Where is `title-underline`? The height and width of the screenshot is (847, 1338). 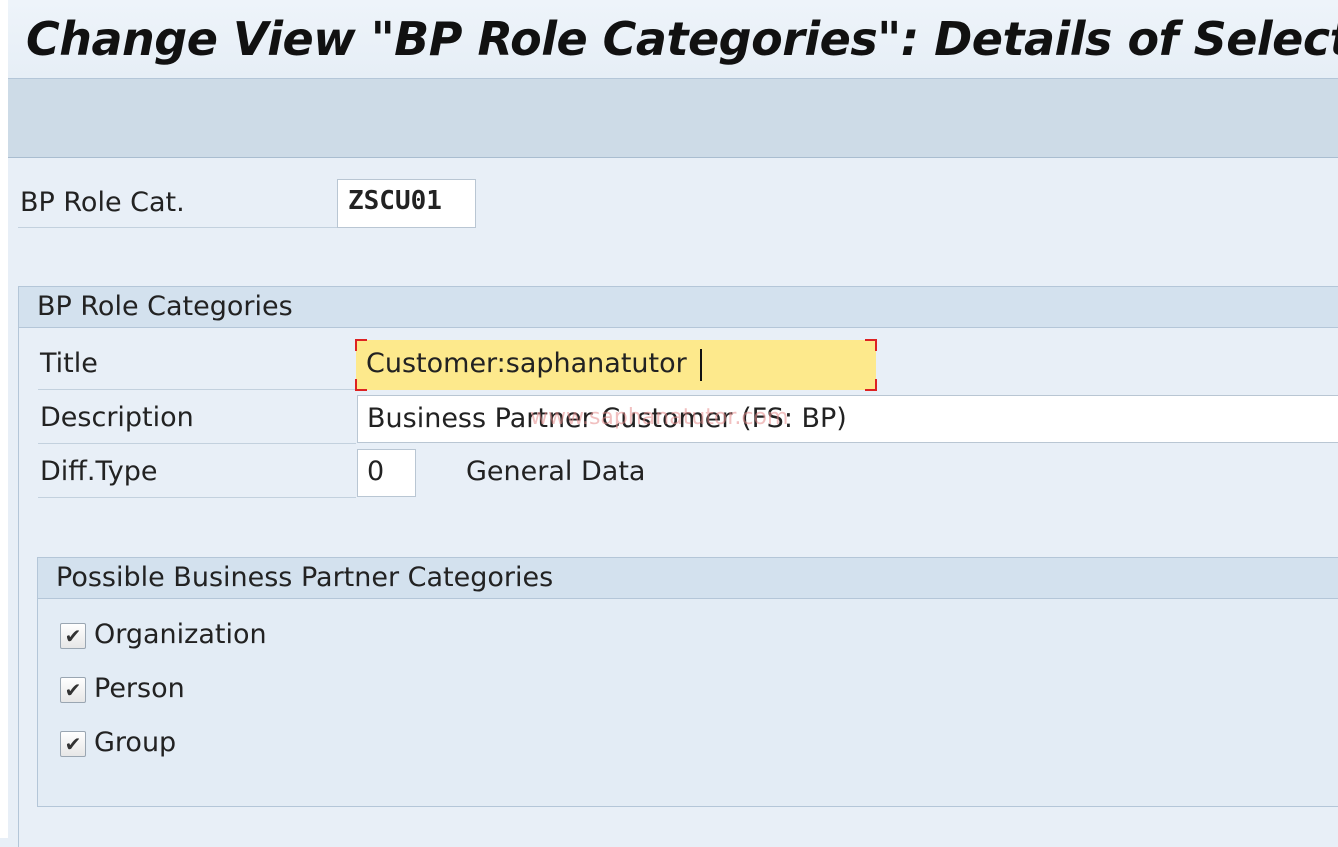
title-underline is located at coordinates (197, 389).